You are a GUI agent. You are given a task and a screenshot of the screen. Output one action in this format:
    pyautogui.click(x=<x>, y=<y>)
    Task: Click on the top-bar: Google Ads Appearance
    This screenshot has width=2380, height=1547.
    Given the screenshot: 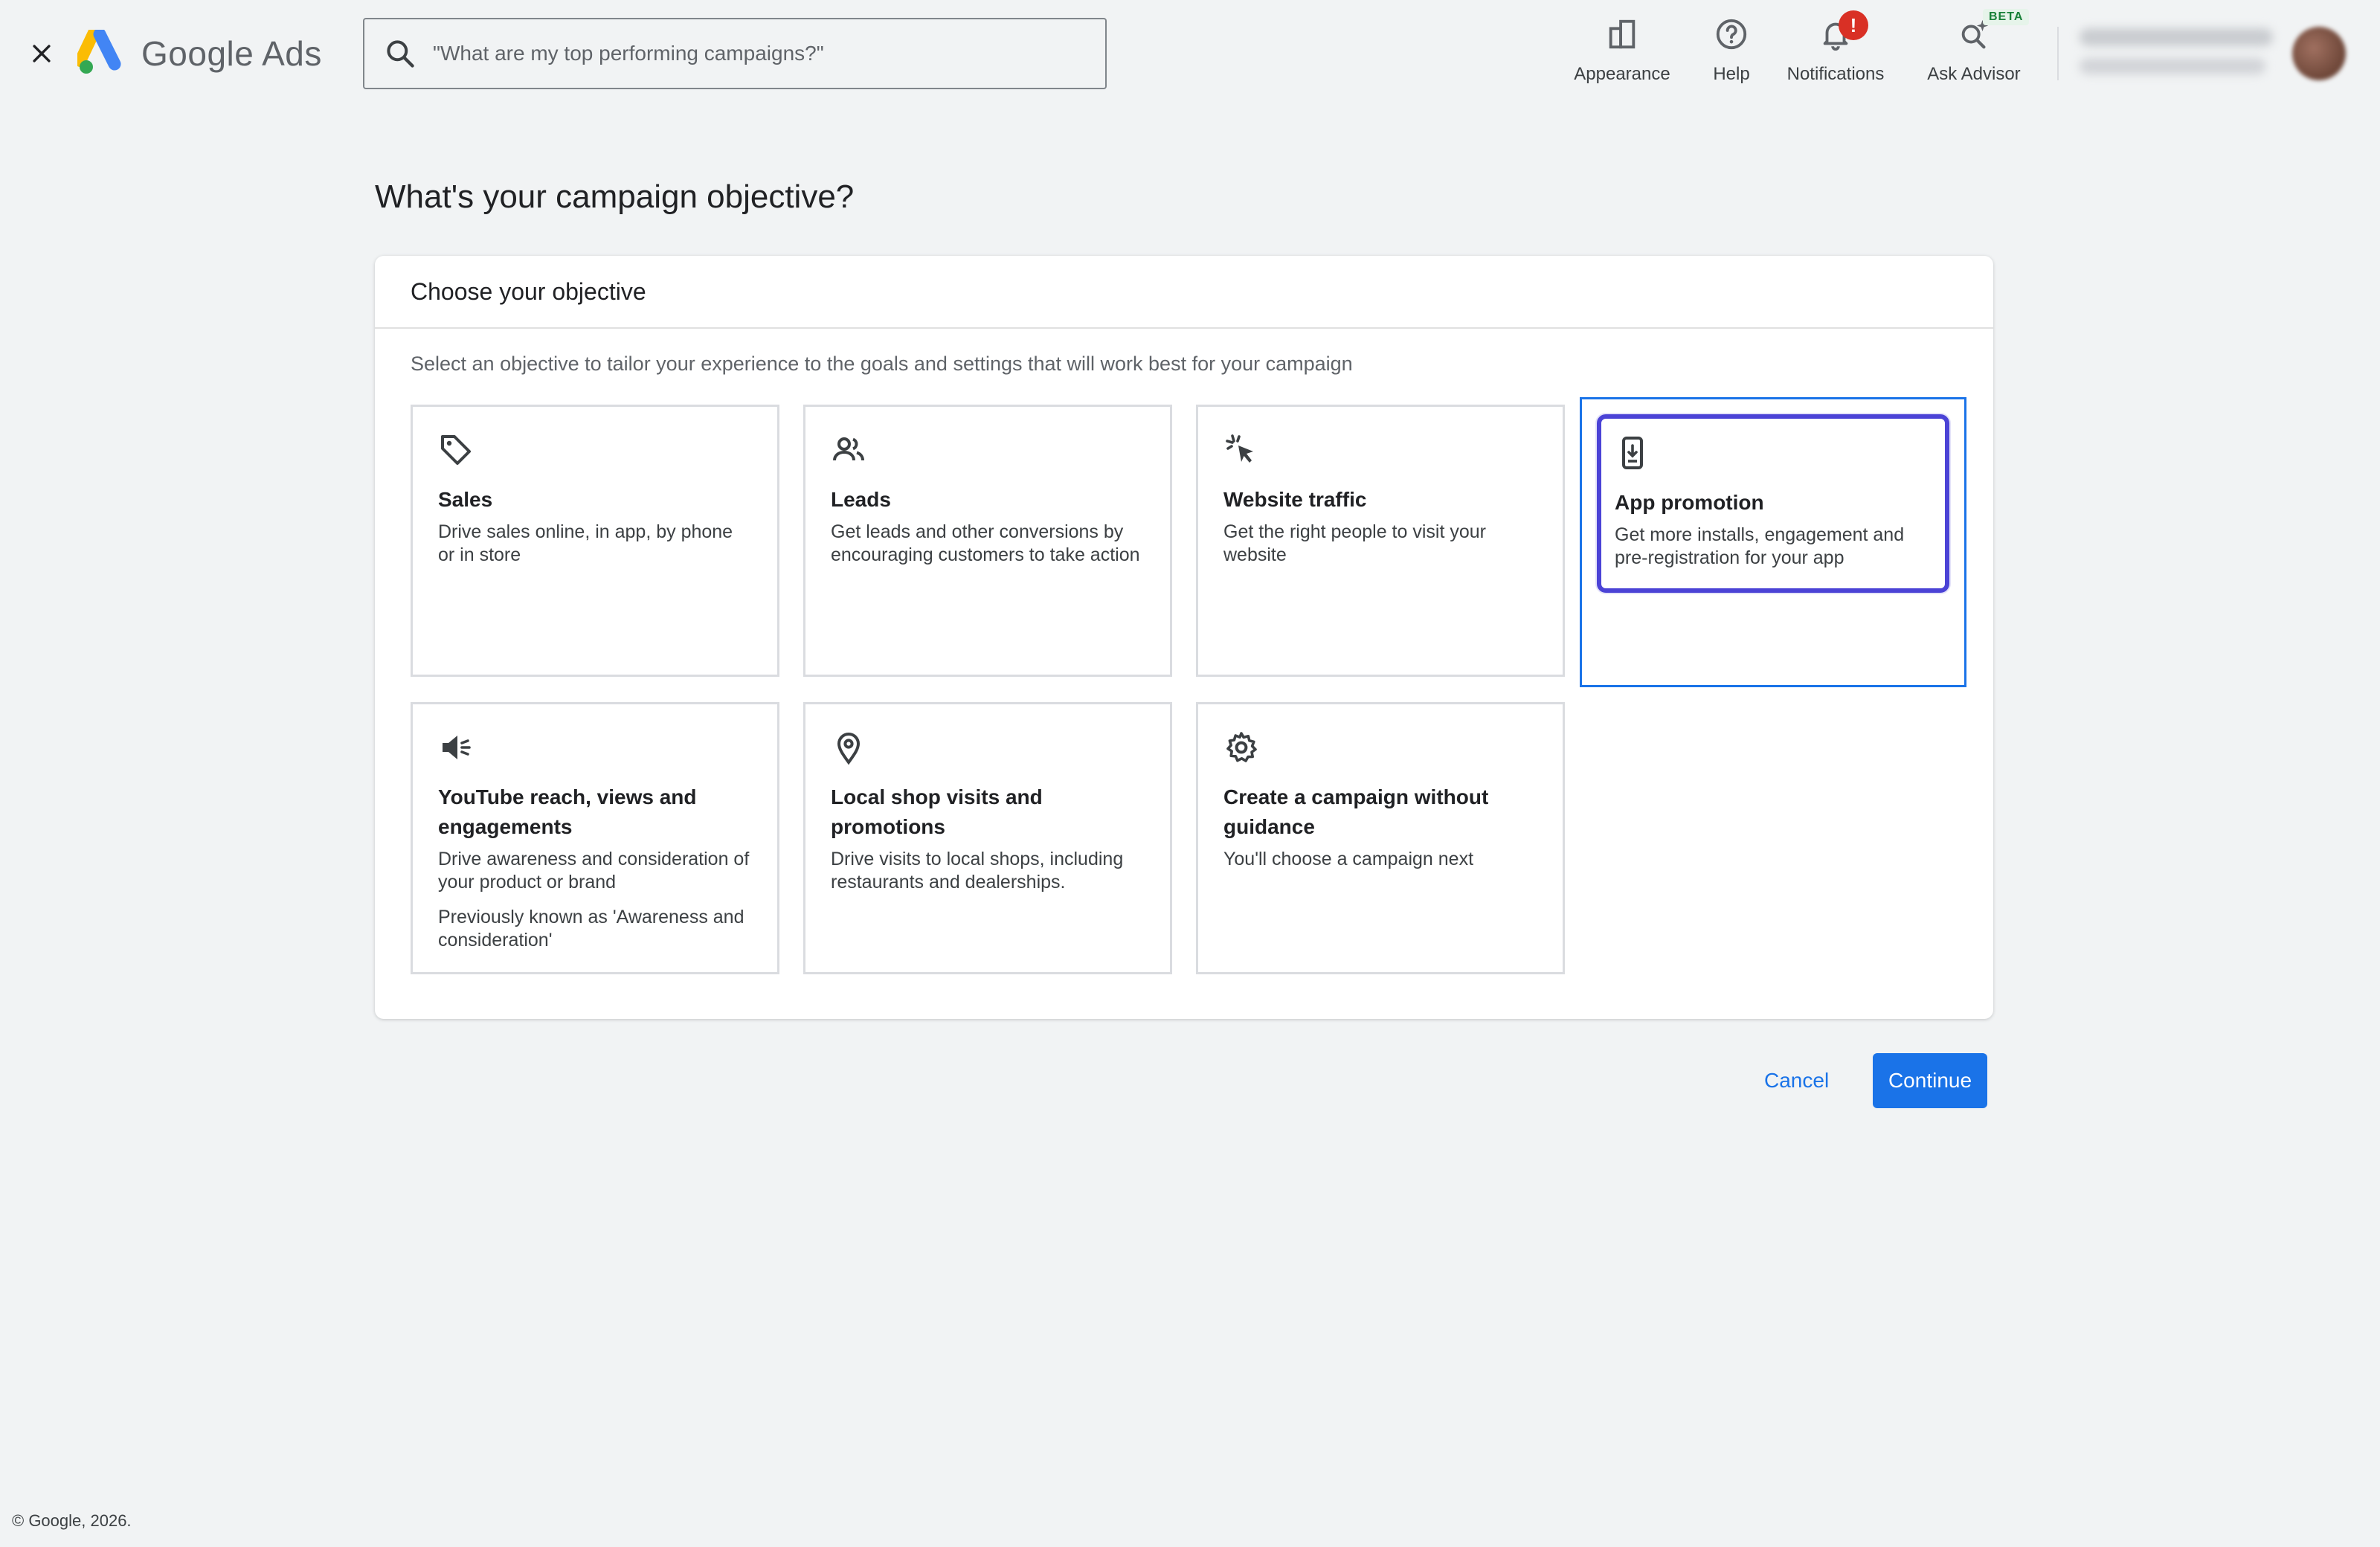 What is the action you would take?
    pyautogui.click(x=1190, y=53)
    